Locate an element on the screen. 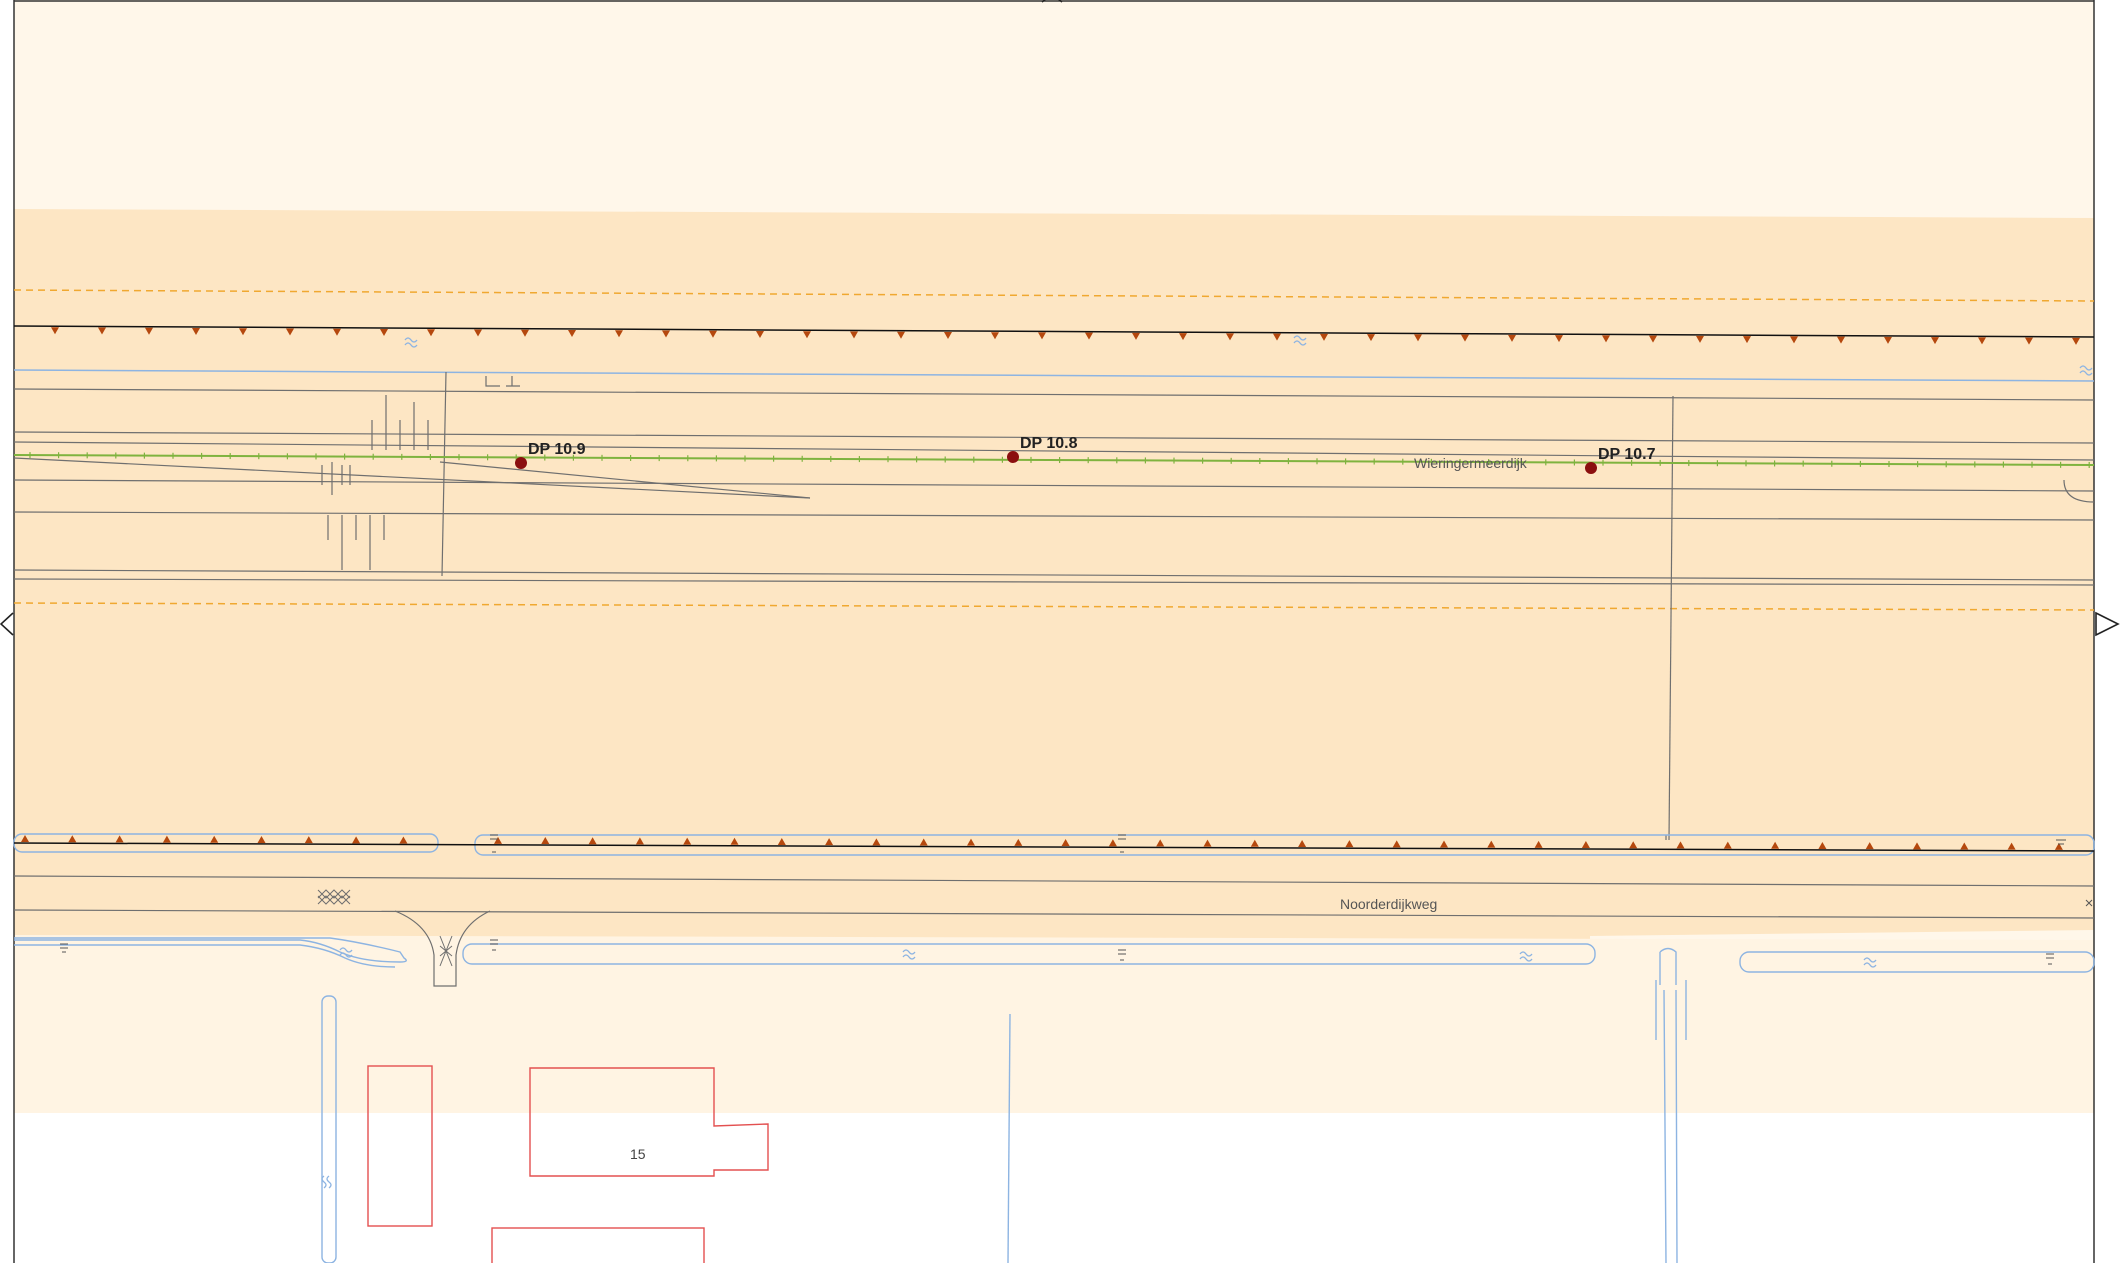 This screenshot has height=1263, width=2121. dp-marker-label: DP 10.9 is located at coordinates (557, 449).